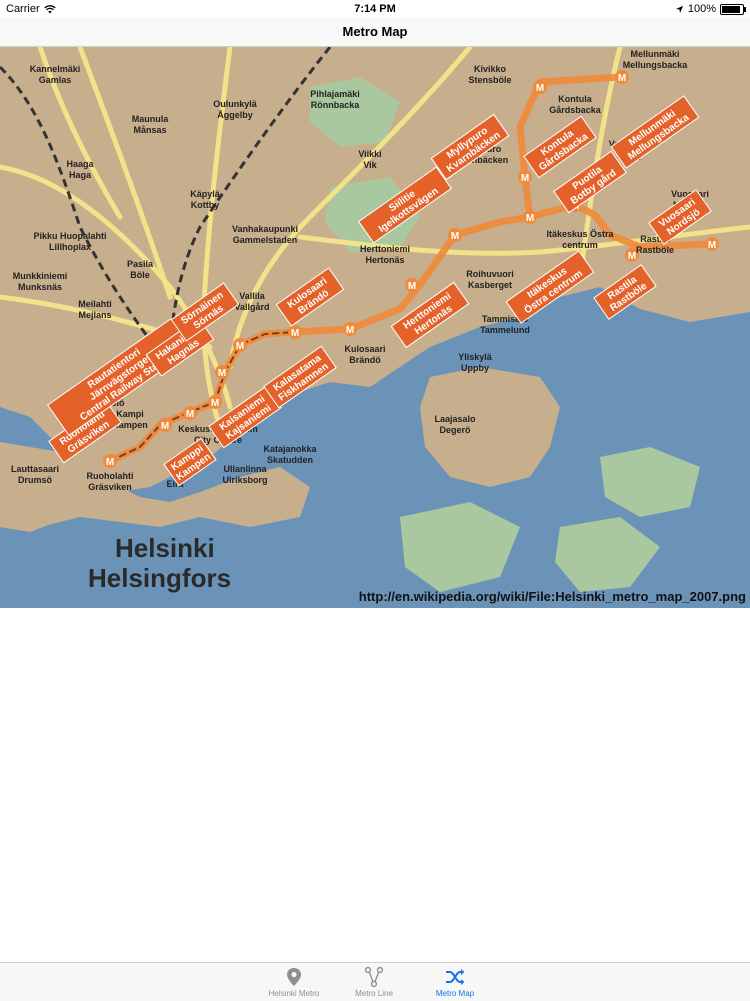 The image size is (750, 1001). What do you see at coordinates (475, 362) in the screenshot?
I see `district-label: Yliskylä Uppby` at bounding box center [475, 362].